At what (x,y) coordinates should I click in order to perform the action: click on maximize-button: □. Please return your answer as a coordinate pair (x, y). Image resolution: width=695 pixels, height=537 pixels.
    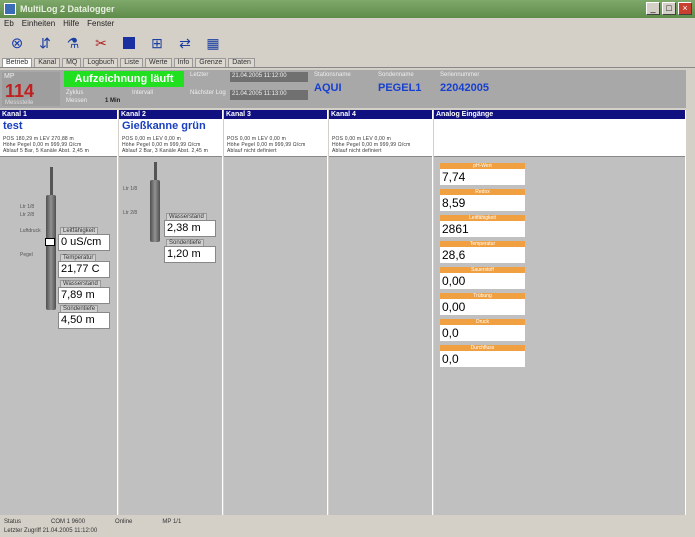
    Looking at the image, I should click on (669, 8).